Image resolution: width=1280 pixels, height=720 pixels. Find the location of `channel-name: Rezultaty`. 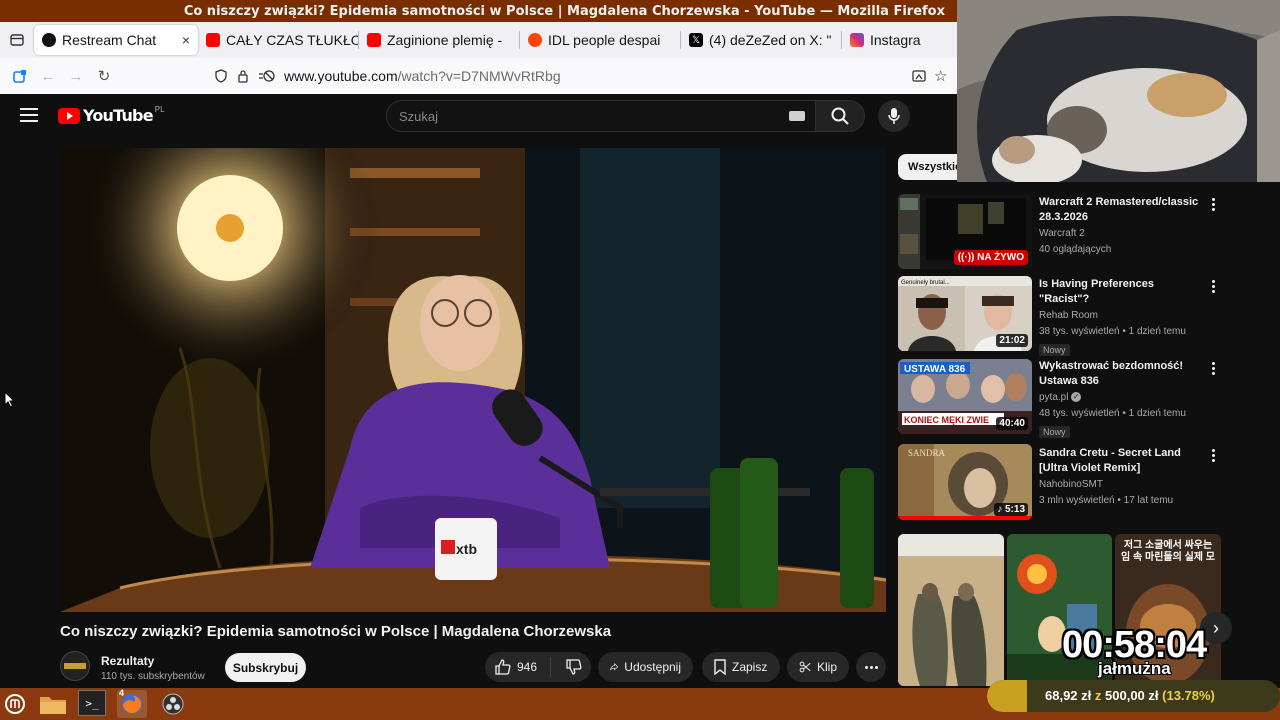

channel-name: Rezultaty is located at coordinates (127, 661).